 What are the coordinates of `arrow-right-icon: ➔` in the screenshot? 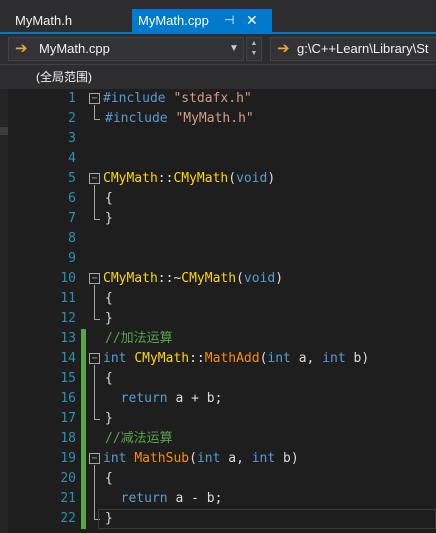 It's located at (283, 48).